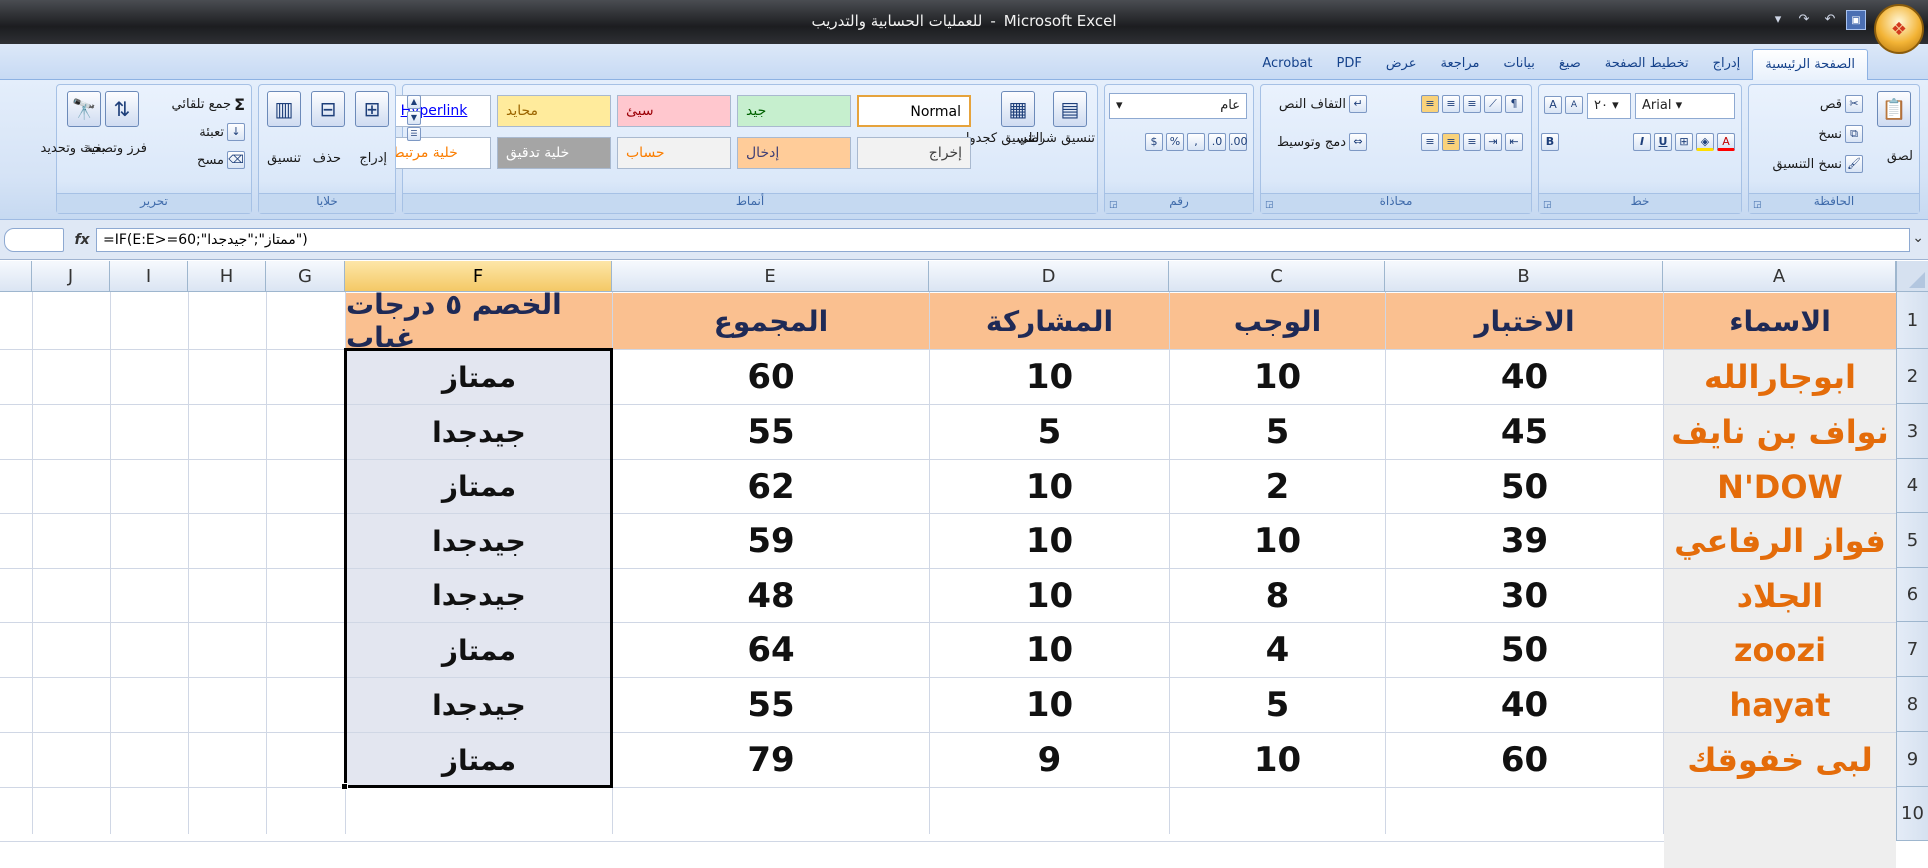 The image size is (1928, 868). What do you see at coordinates (771, 541) in the screenshot?
I see `data-cell: 59` at bounding box center [771, 541].